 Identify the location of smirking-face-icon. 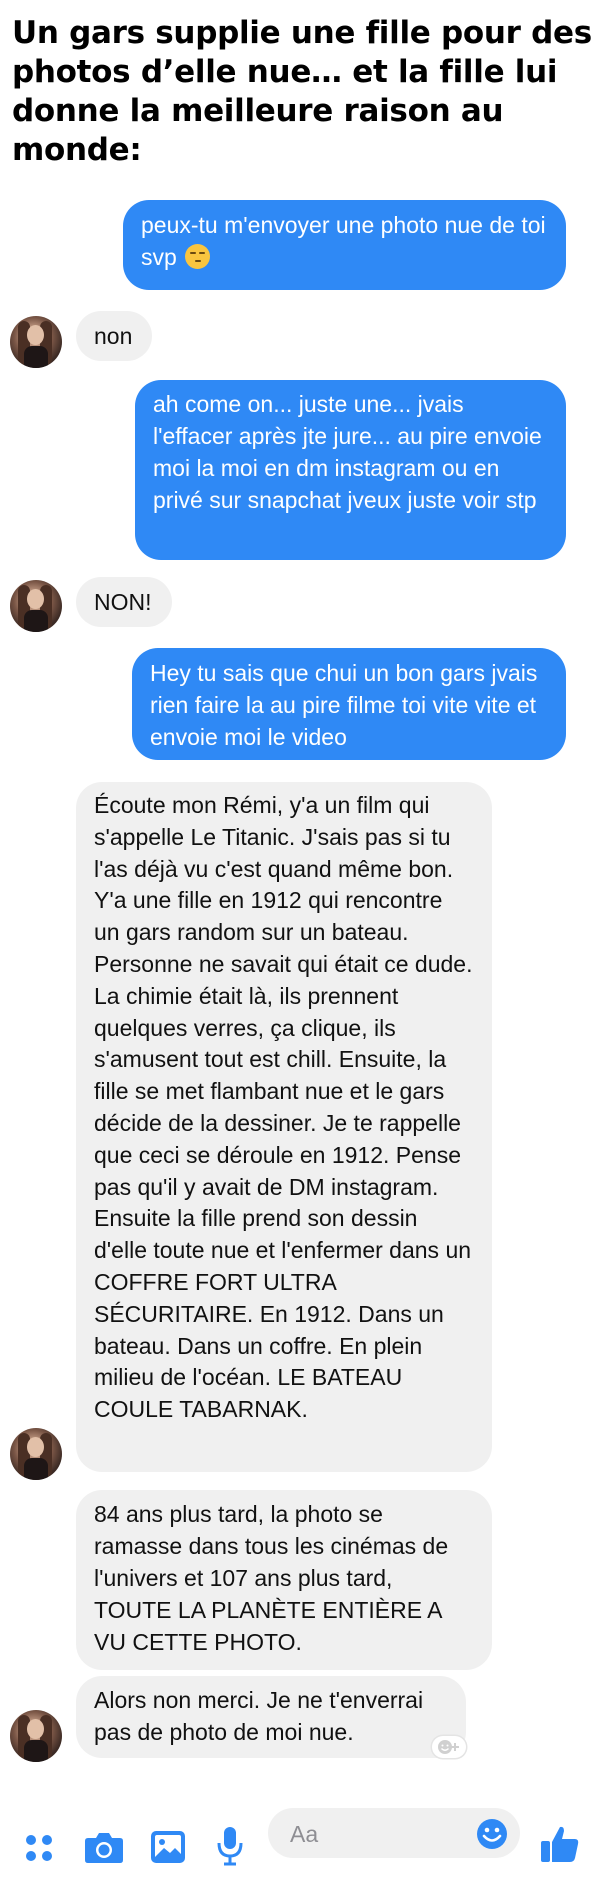
(198, 256).